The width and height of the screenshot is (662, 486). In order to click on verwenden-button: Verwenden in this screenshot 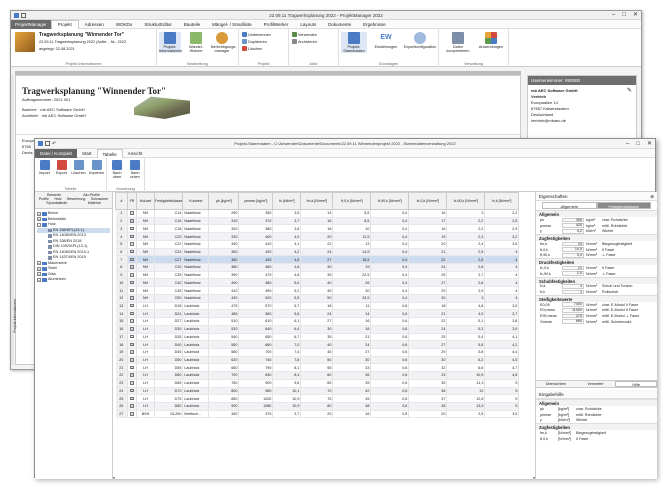, I will do `click(304, 34)`.